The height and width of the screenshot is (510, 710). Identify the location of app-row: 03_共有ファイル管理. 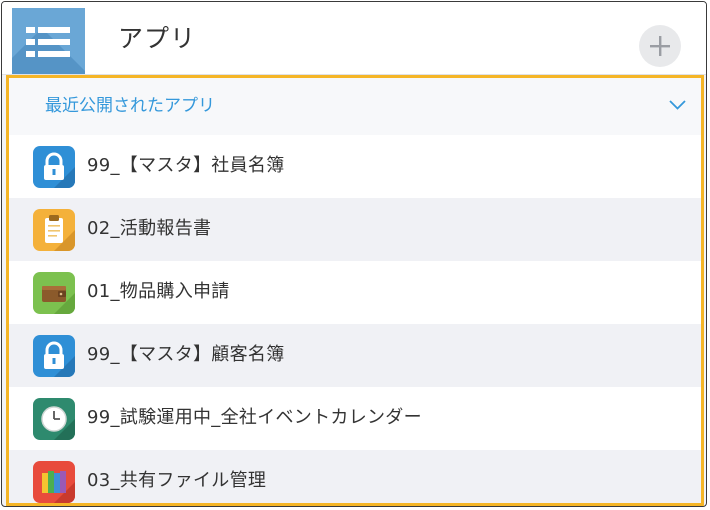
(355, 476).